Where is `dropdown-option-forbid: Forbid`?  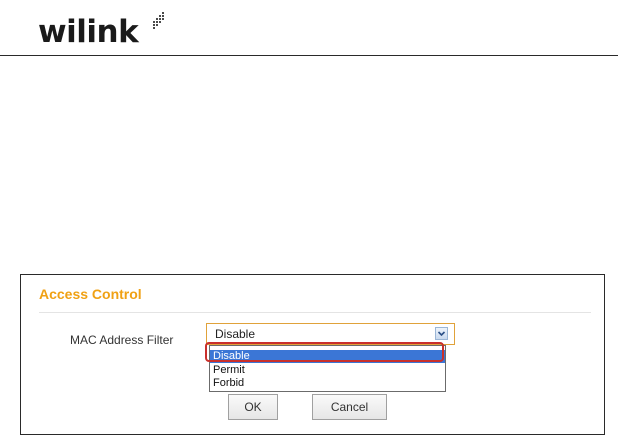
dropdown-option-forbid: Forbid is located at coordinates (327, 383).